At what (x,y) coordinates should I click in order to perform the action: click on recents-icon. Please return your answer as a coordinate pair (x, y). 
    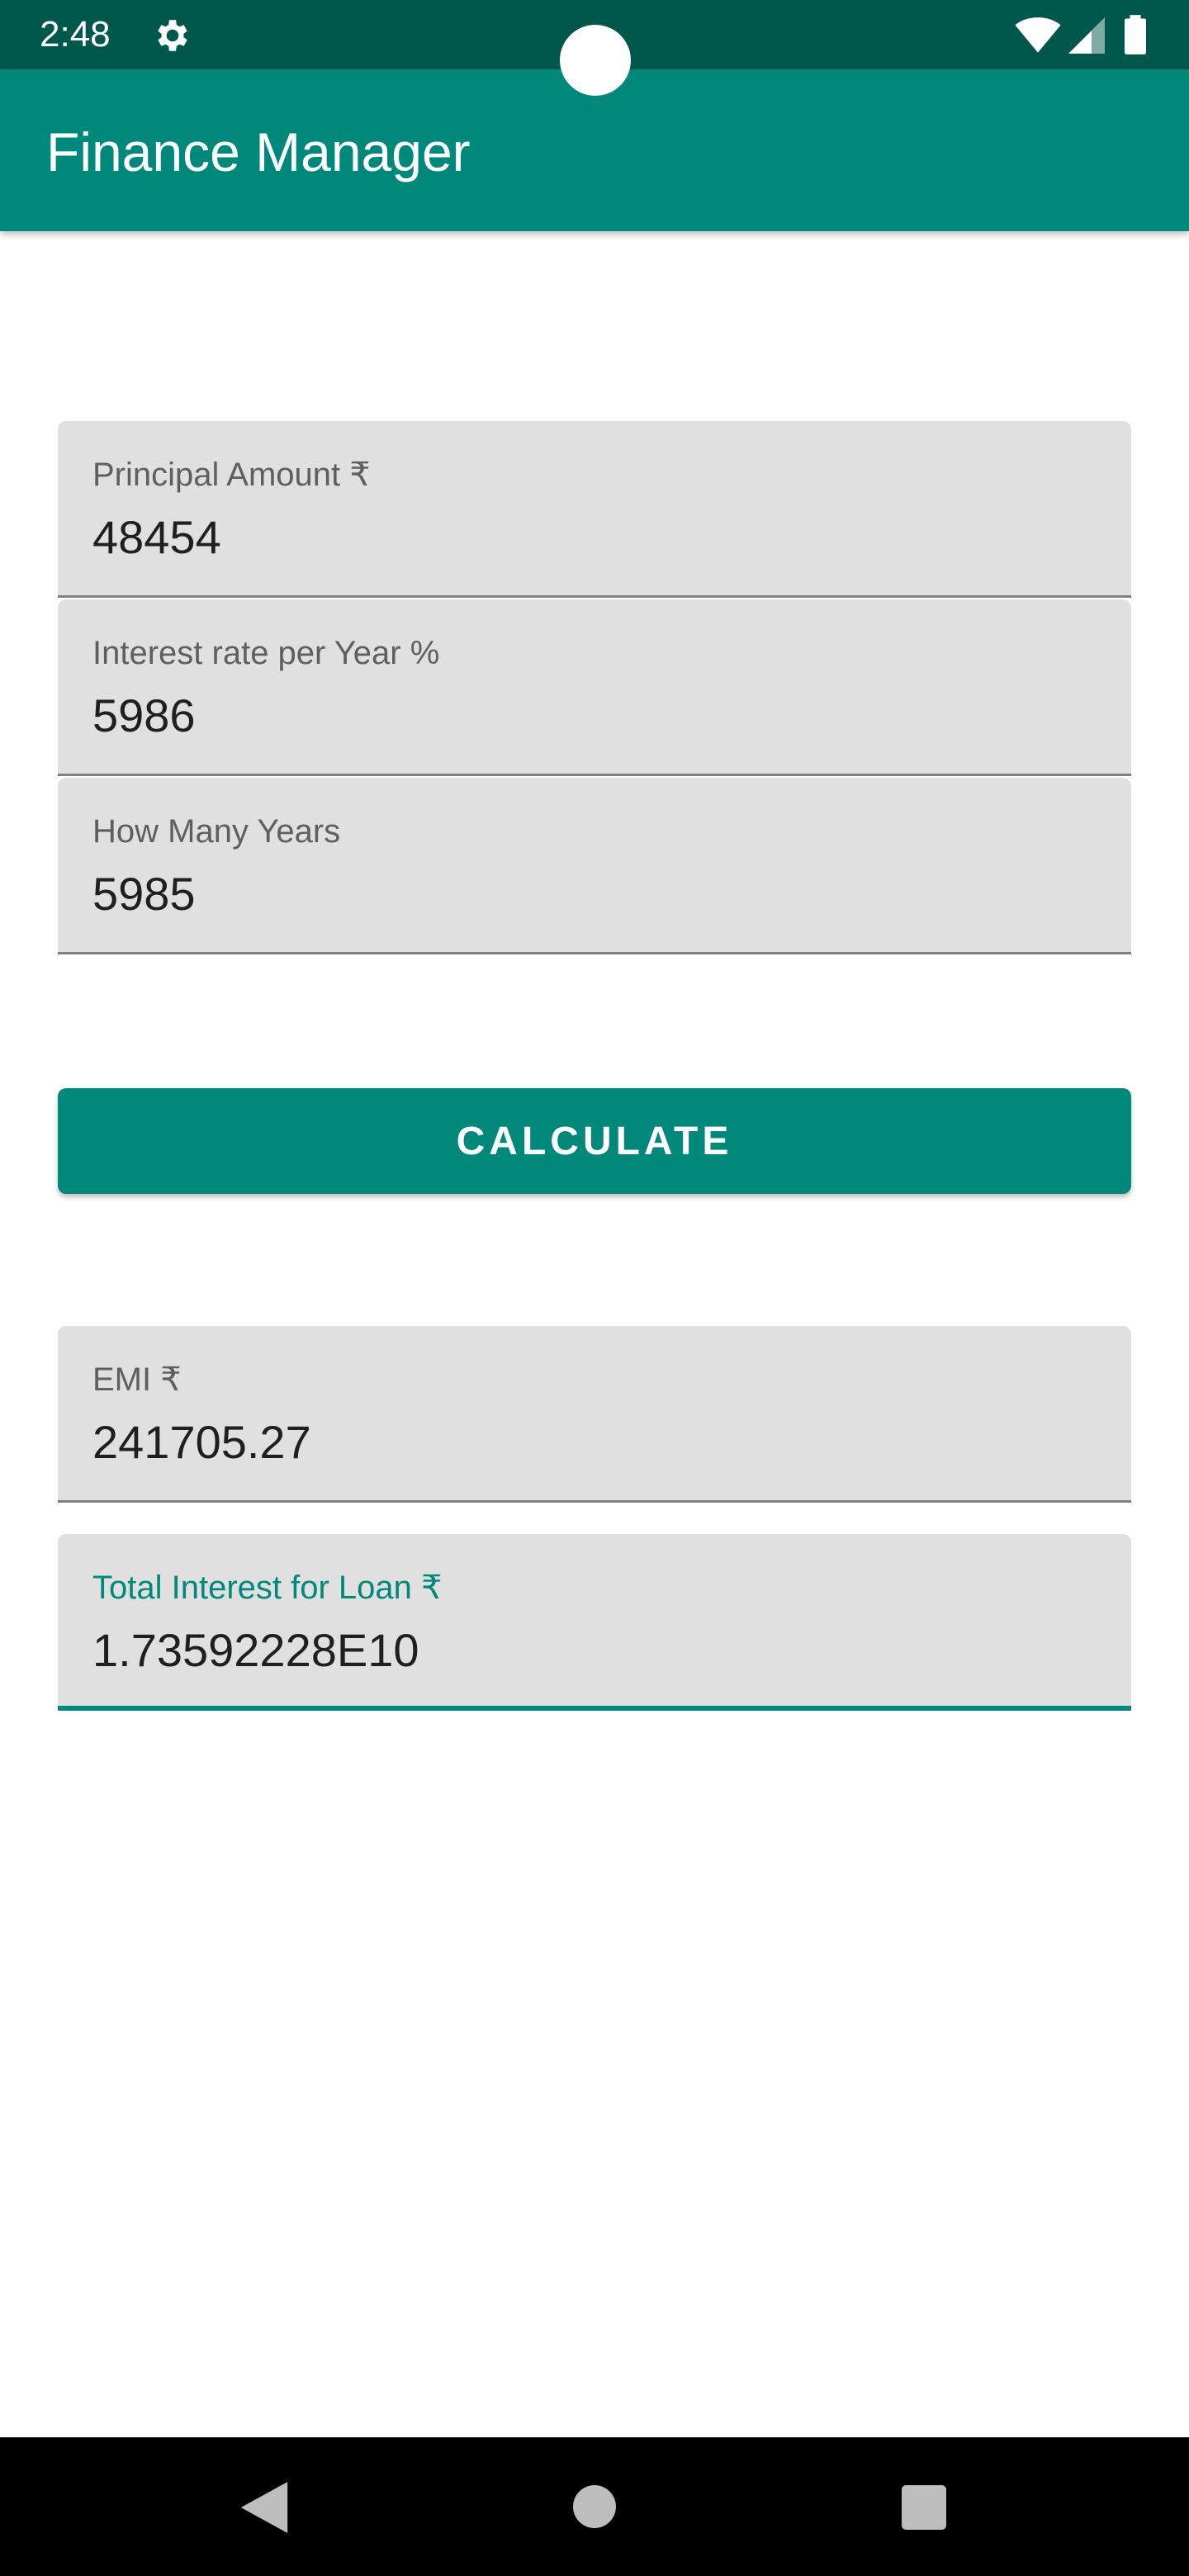
    Looking at the image, I should click on (924, 2507).